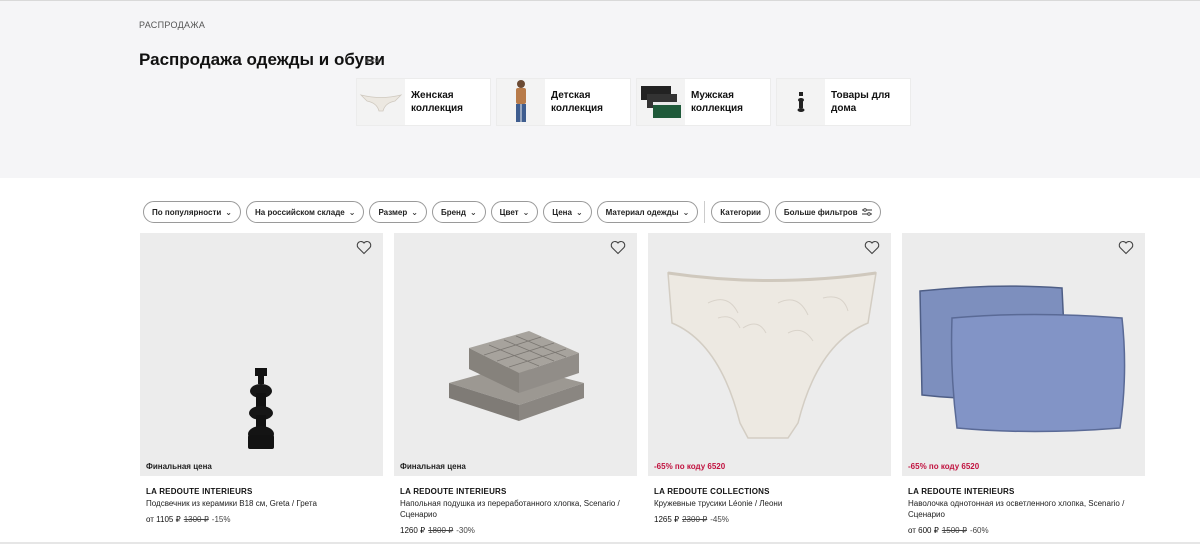  What do you see at coordinates (820, 212) in the screenshot?
I see `chip-label: Больше фильтров` at bounding box center [820, 212].